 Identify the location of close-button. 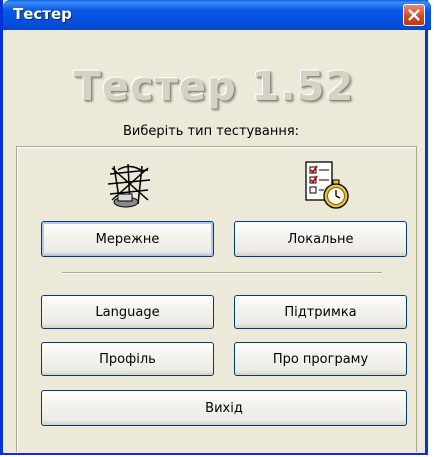
(414, 15).